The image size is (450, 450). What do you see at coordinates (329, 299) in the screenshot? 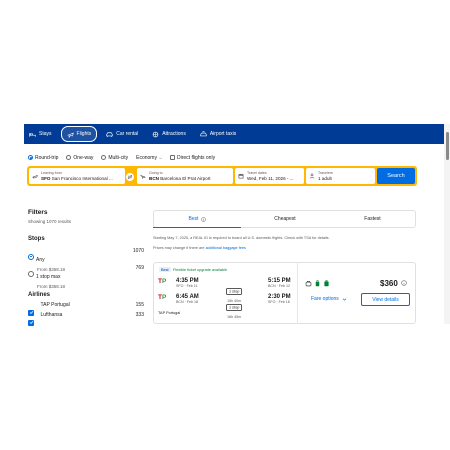
I see `fare-options-dropdown: Fare options` at bounding box center [329, 299].